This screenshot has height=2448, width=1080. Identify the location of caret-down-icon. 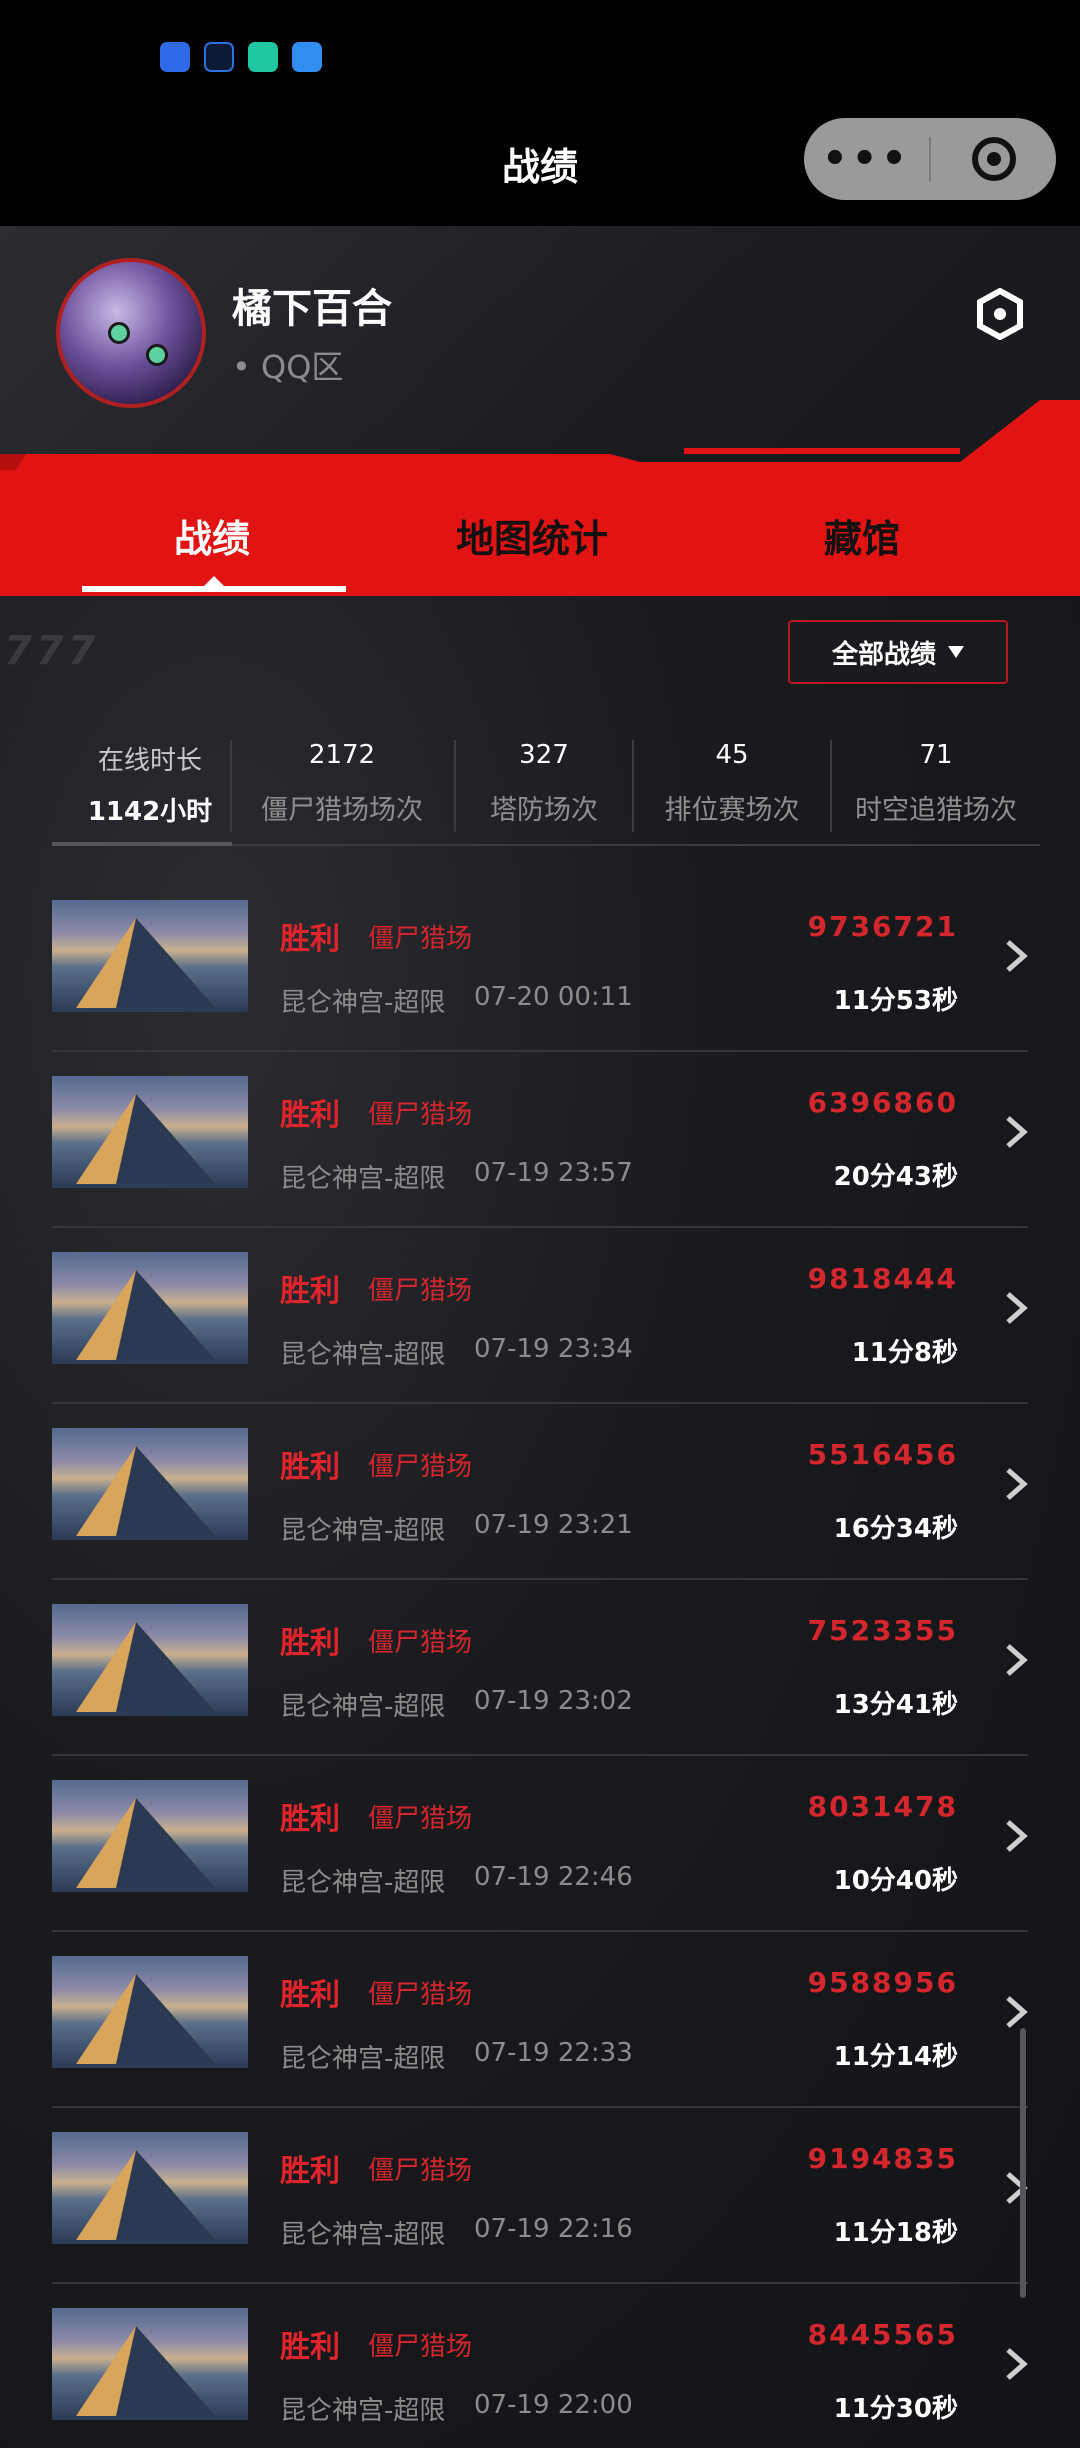
(956, 652).